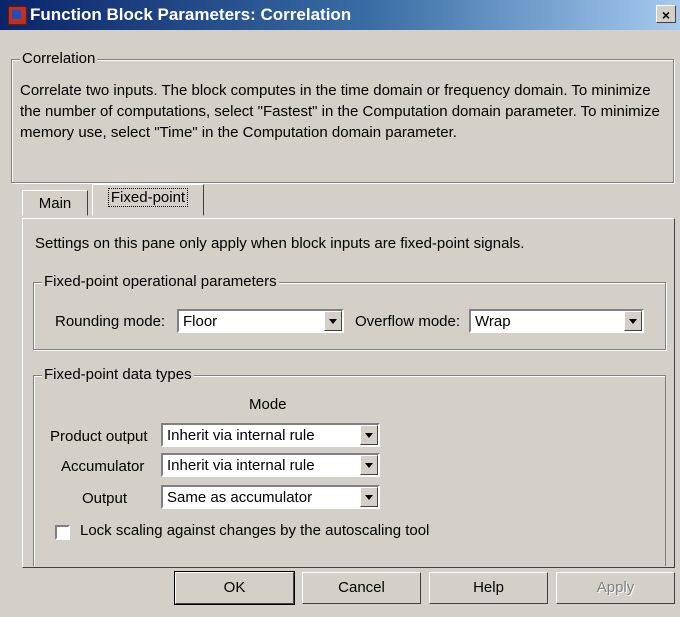 The width and height of the screenshot is (680, 617). What do you see at coordinates (105, 498) in the screenshot?
I see `output-label: Output` at bounding box center [105, 498].